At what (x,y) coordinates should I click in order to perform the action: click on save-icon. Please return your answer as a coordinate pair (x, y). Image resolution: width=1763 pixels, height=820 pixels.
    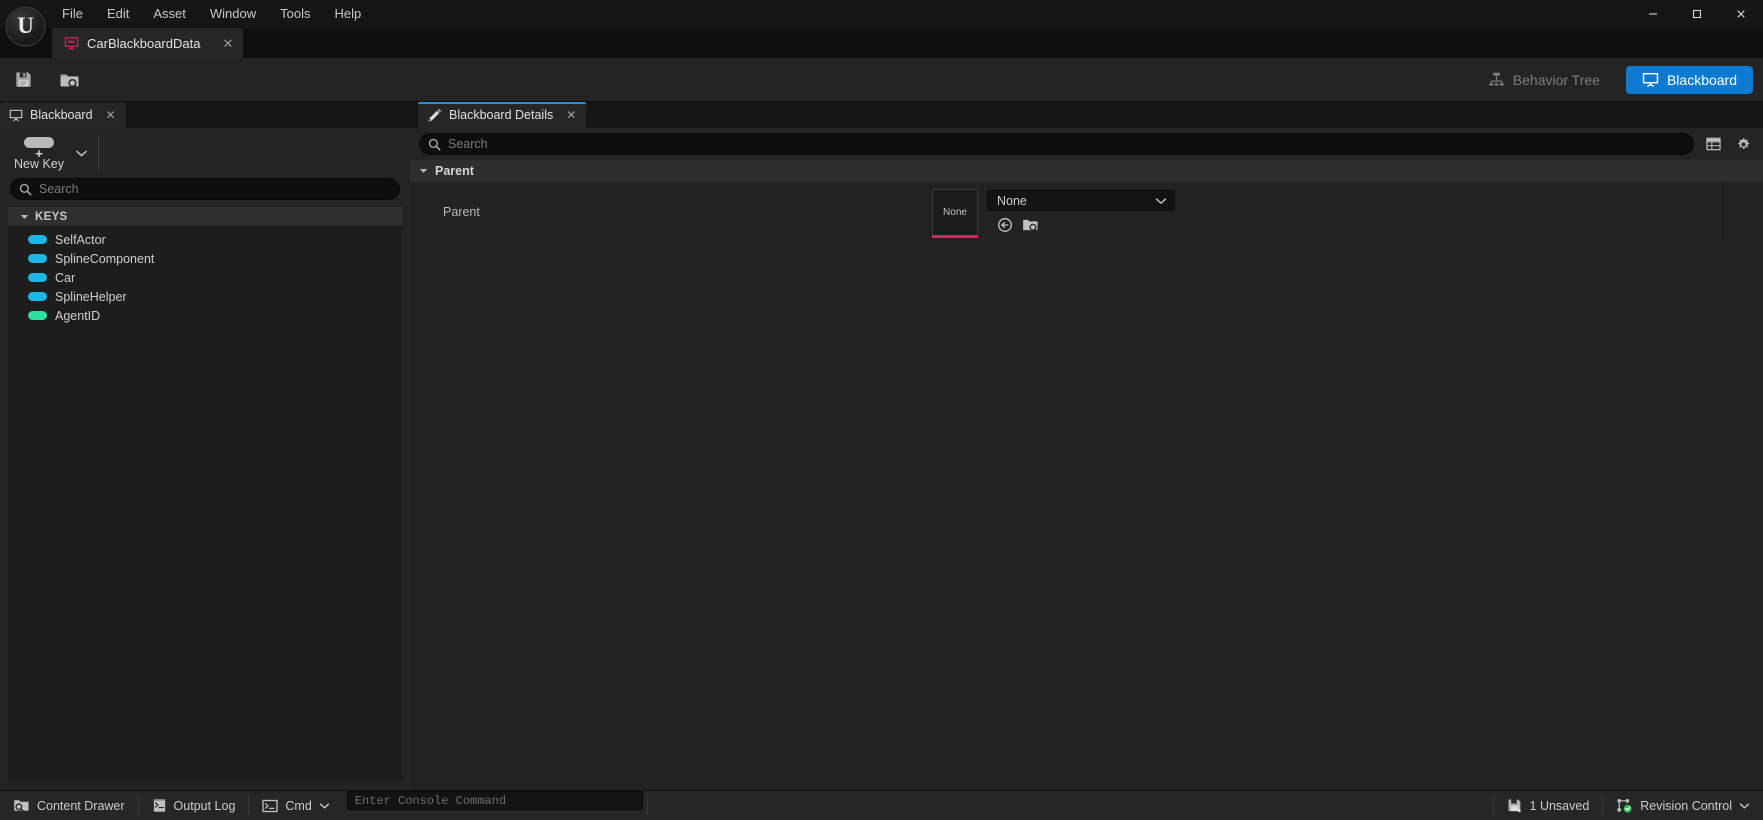
    Looking at the image, I should click on (23, 79).